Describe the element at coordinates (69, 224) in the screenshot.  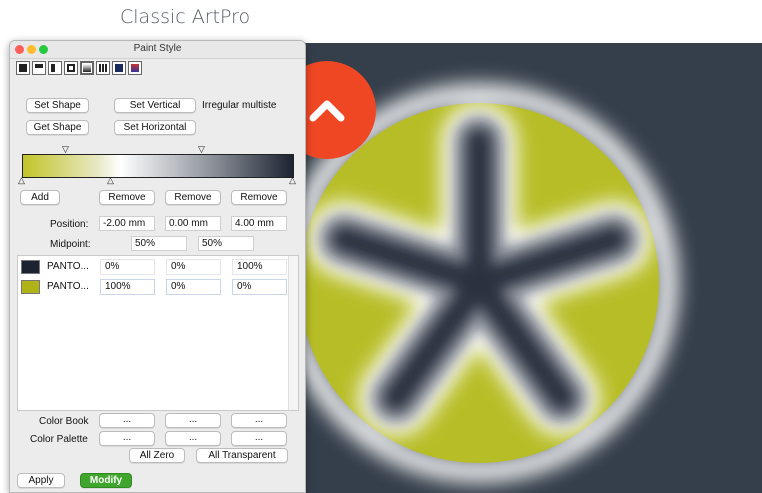
I see `position-label: Position:` at that location.